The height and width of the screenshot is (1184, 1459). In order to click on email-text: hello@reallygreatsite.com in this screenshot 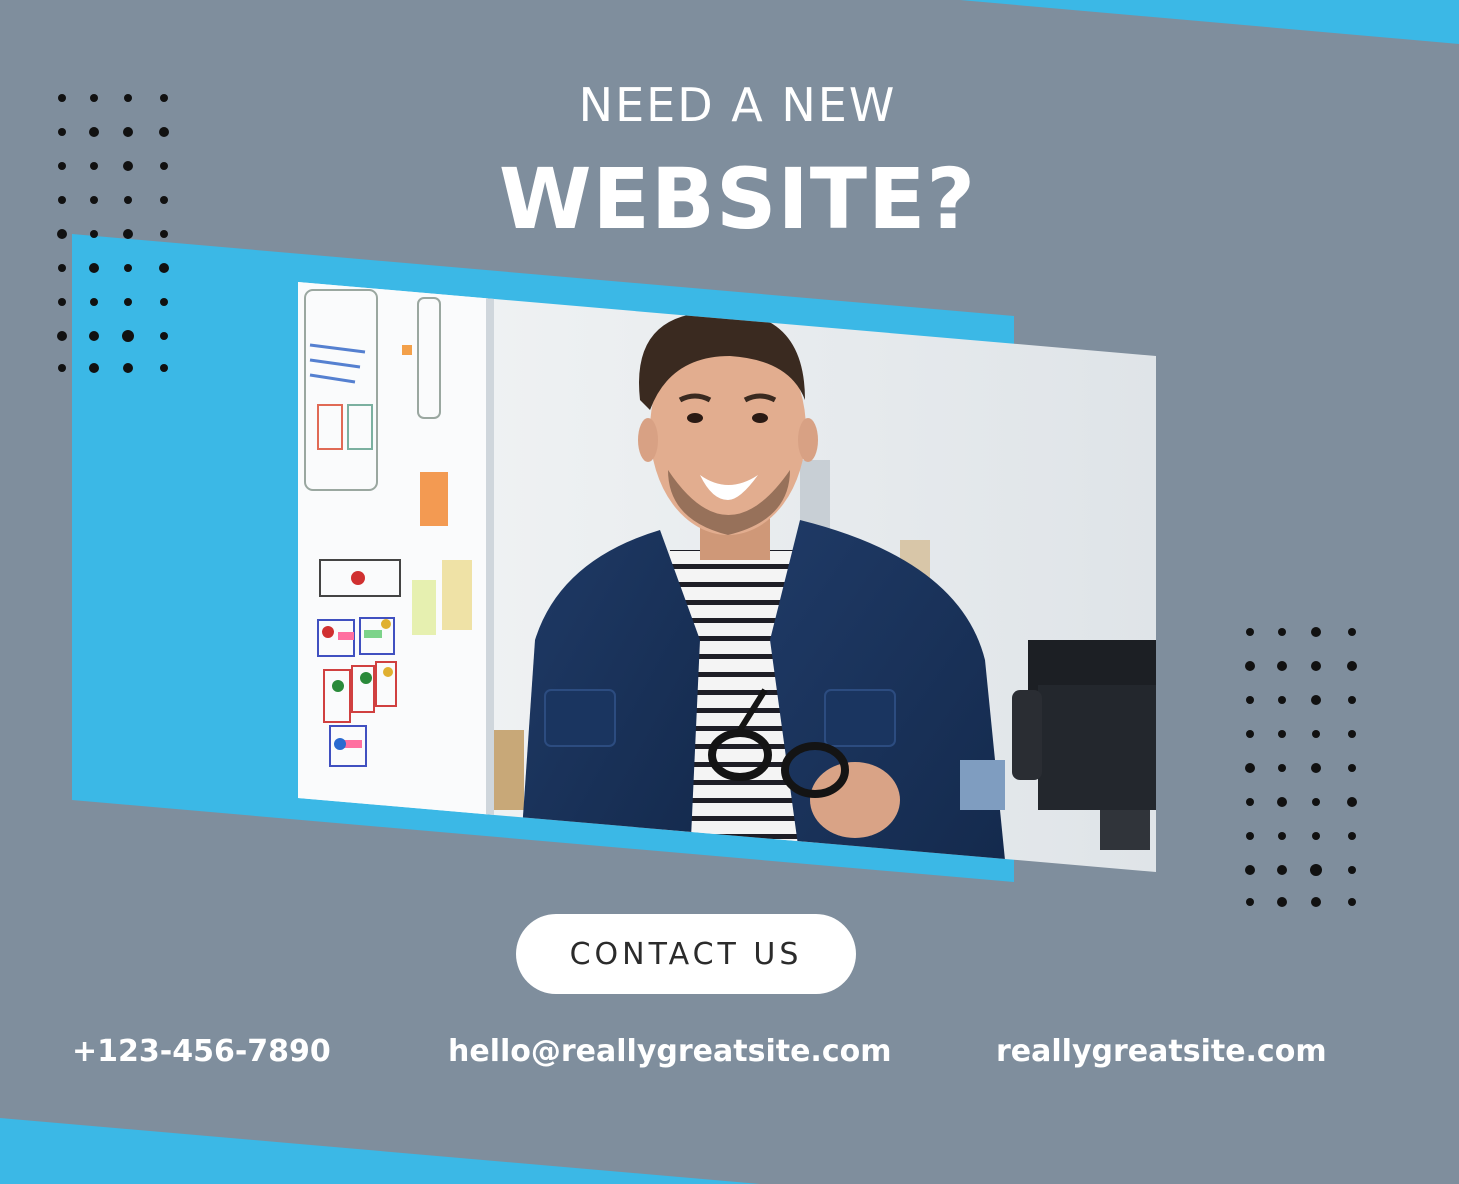, I will do `click(670, 1051)`.